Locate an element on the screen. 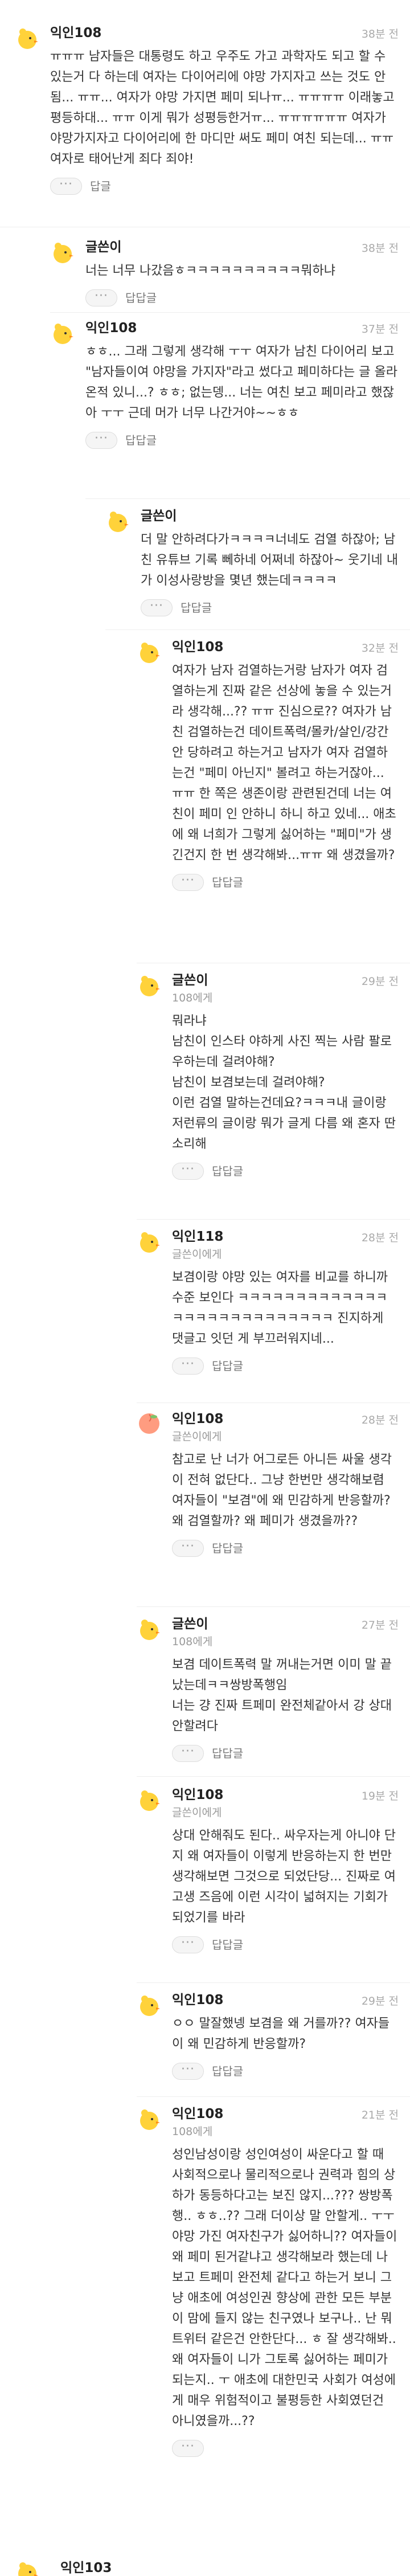 Image resolution: width=410 pixels, height=2576 pixels. comment-time: 37분 전 is located at coordinates (380, 329).